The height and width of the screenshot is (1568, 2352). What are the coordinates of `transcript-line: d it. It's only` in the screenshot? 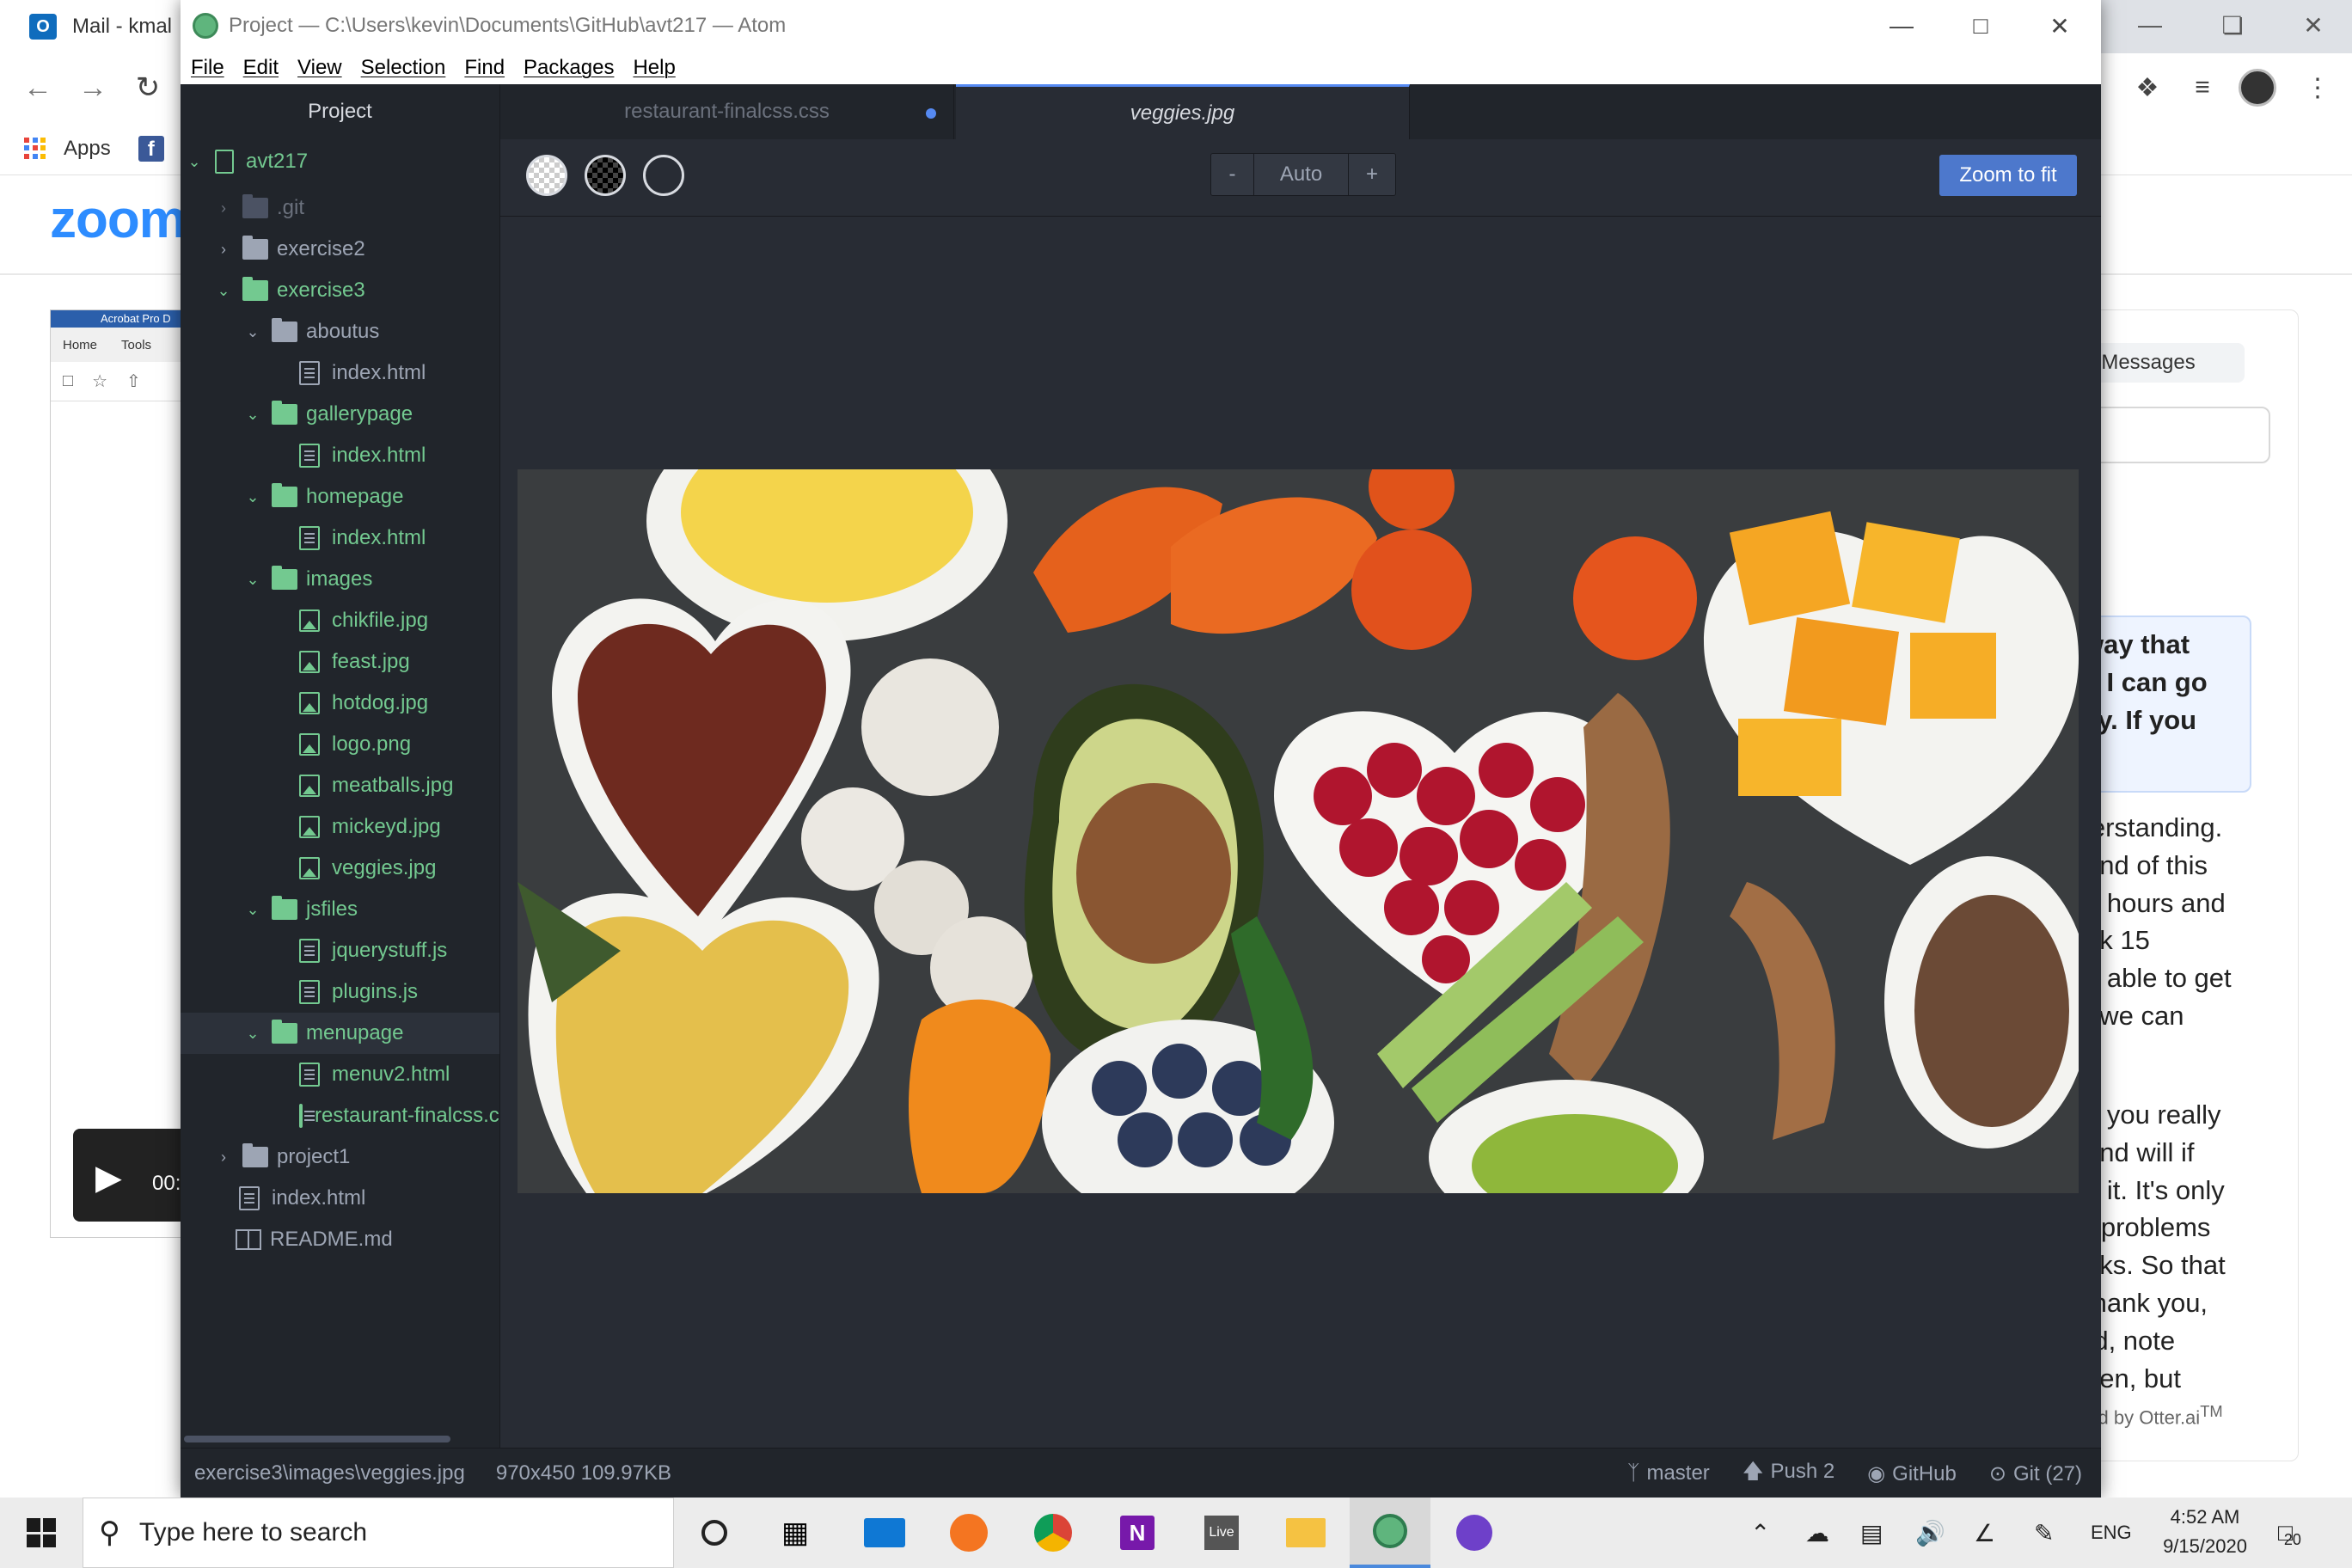 It's located at (2155, 1189).